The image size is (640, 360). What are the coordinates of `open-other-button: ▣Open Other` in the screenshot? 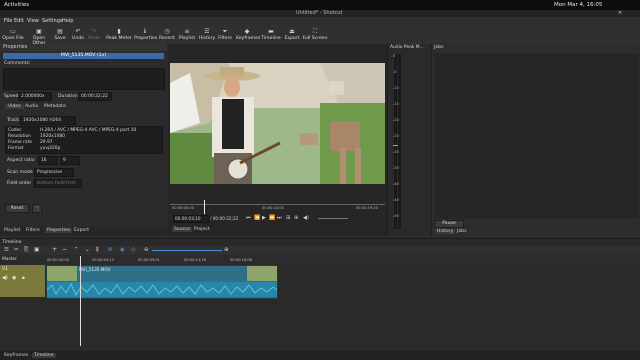 It's located at (39, 36).